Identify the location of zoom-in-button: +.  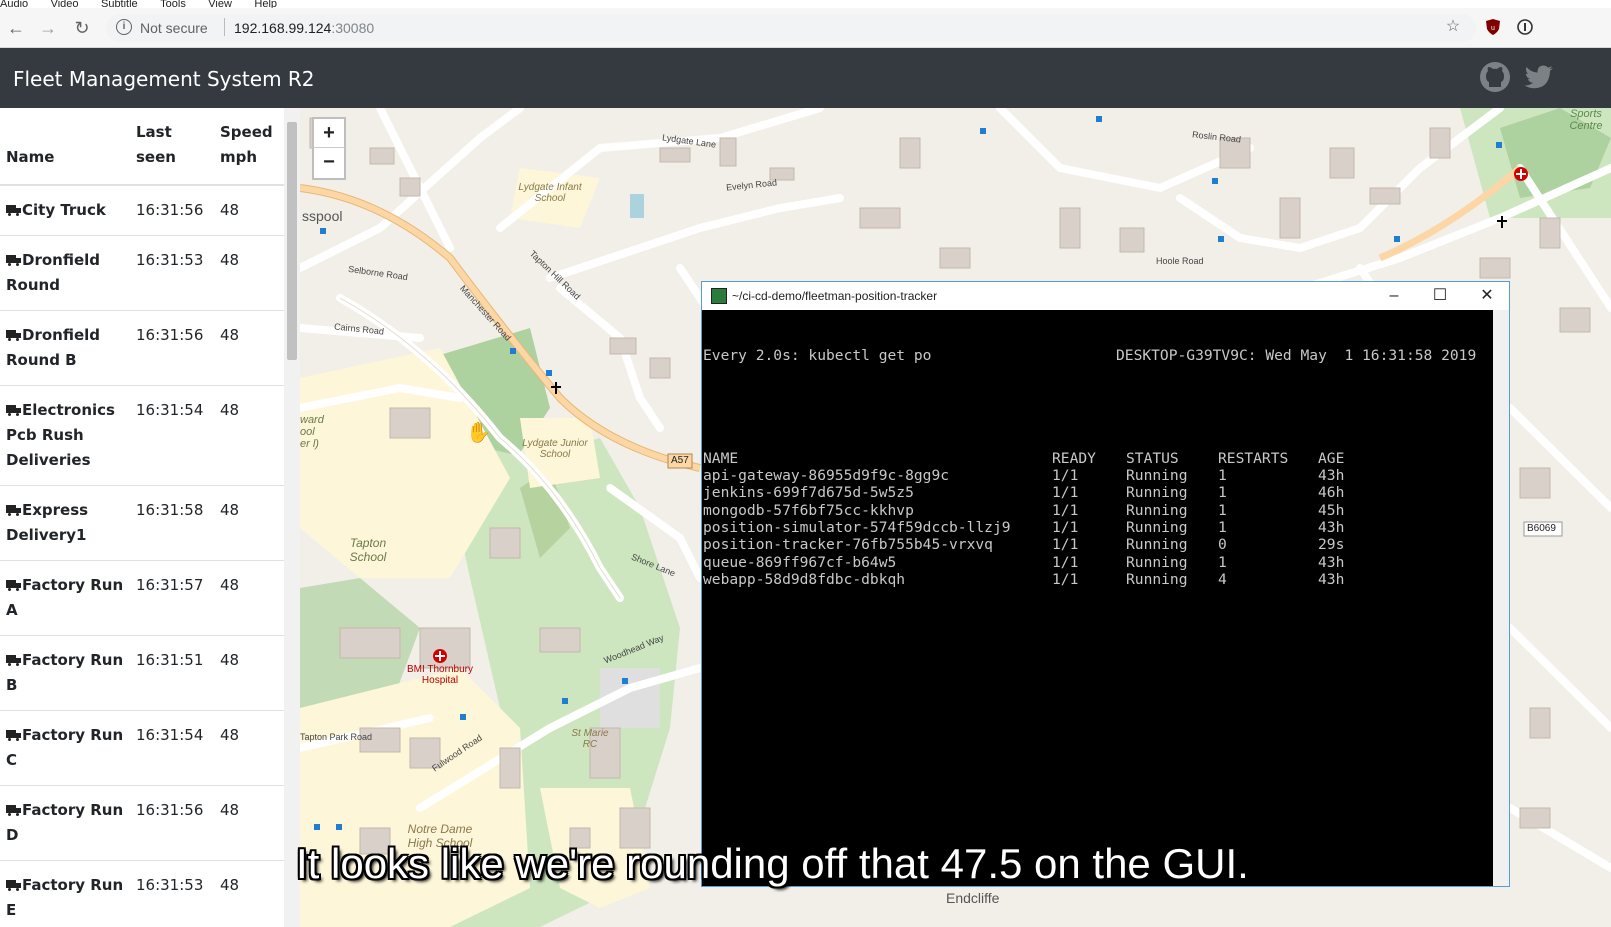
(329, 134).